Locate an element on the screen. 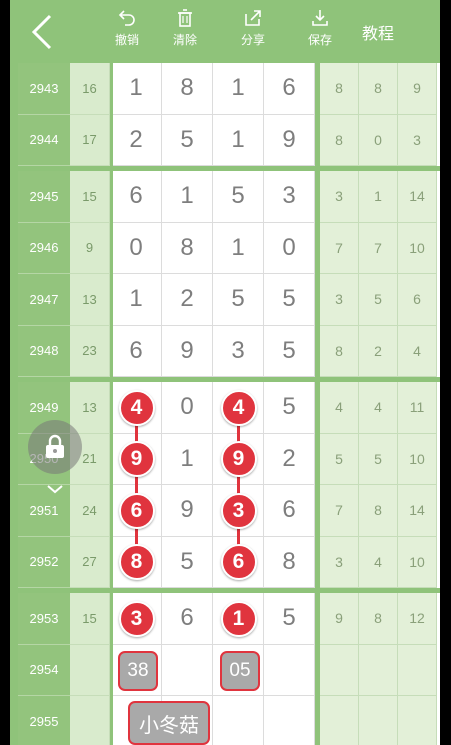 This screenshot has height=745, width=451. undo-button: 撤销 is located at coordinates (127, 32).